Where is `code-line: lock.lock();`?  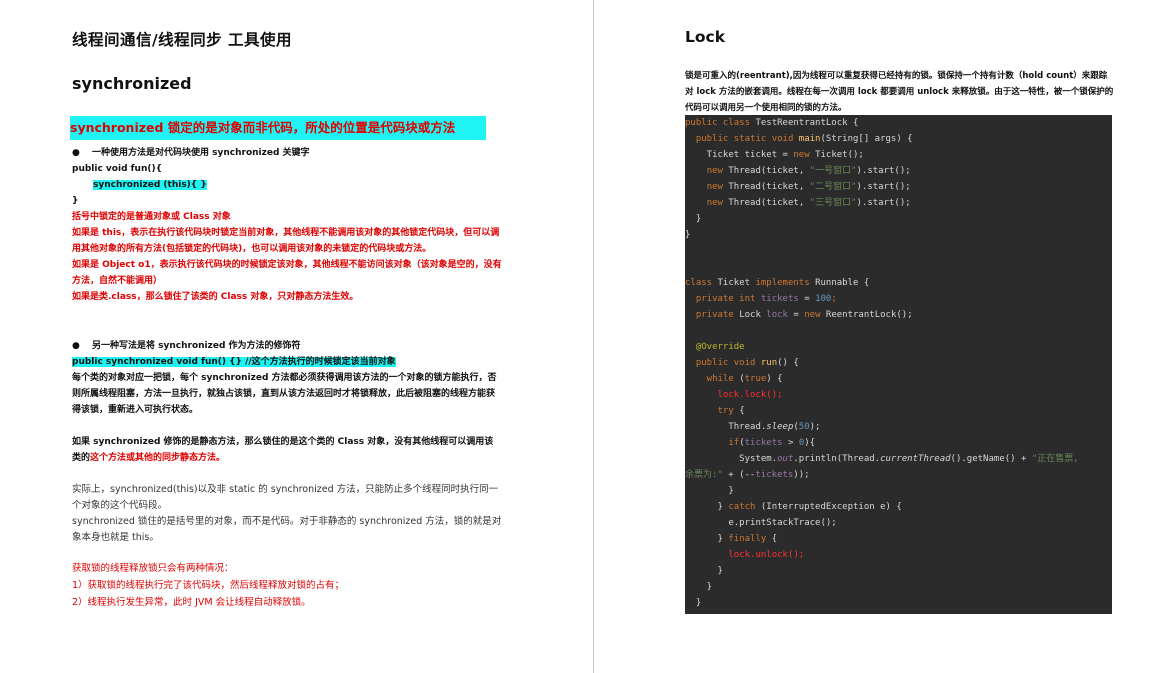
code-line: lock.lock(); is located at coordinates (734, 395).